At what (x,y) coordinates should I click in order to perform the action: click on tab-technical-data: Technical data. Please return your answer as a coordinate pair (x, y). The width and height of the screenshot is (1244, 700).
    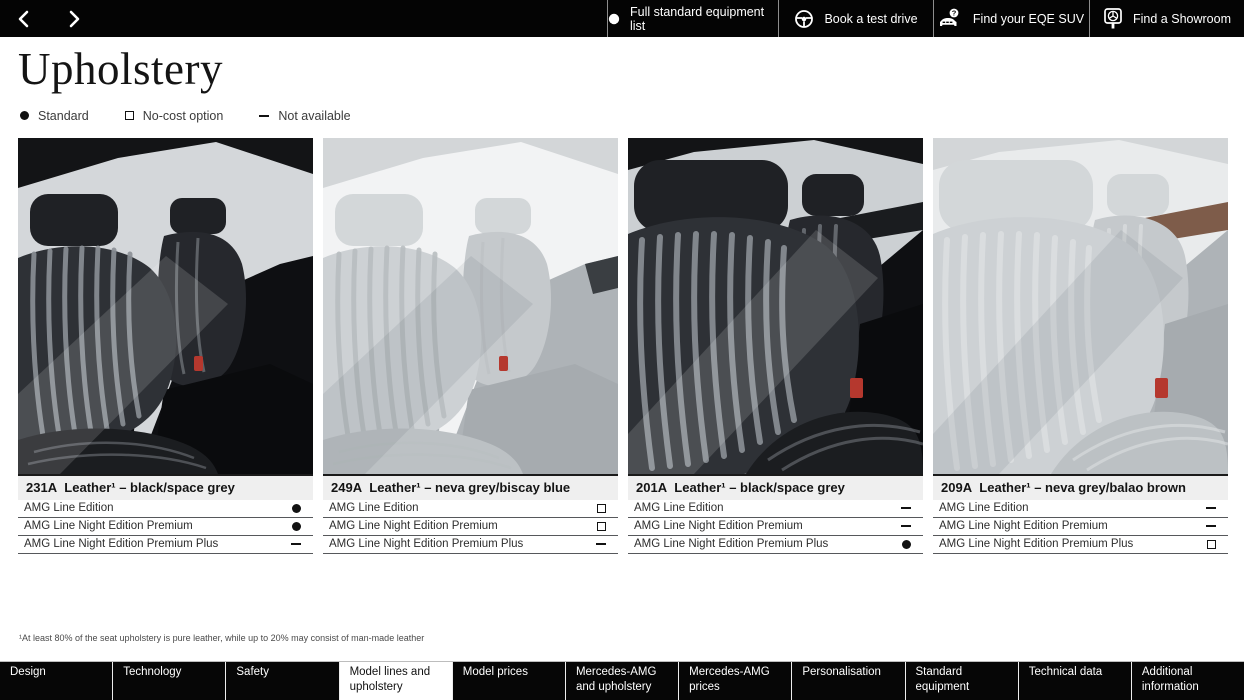
    Looking at the image, I should click on (1074, 681).